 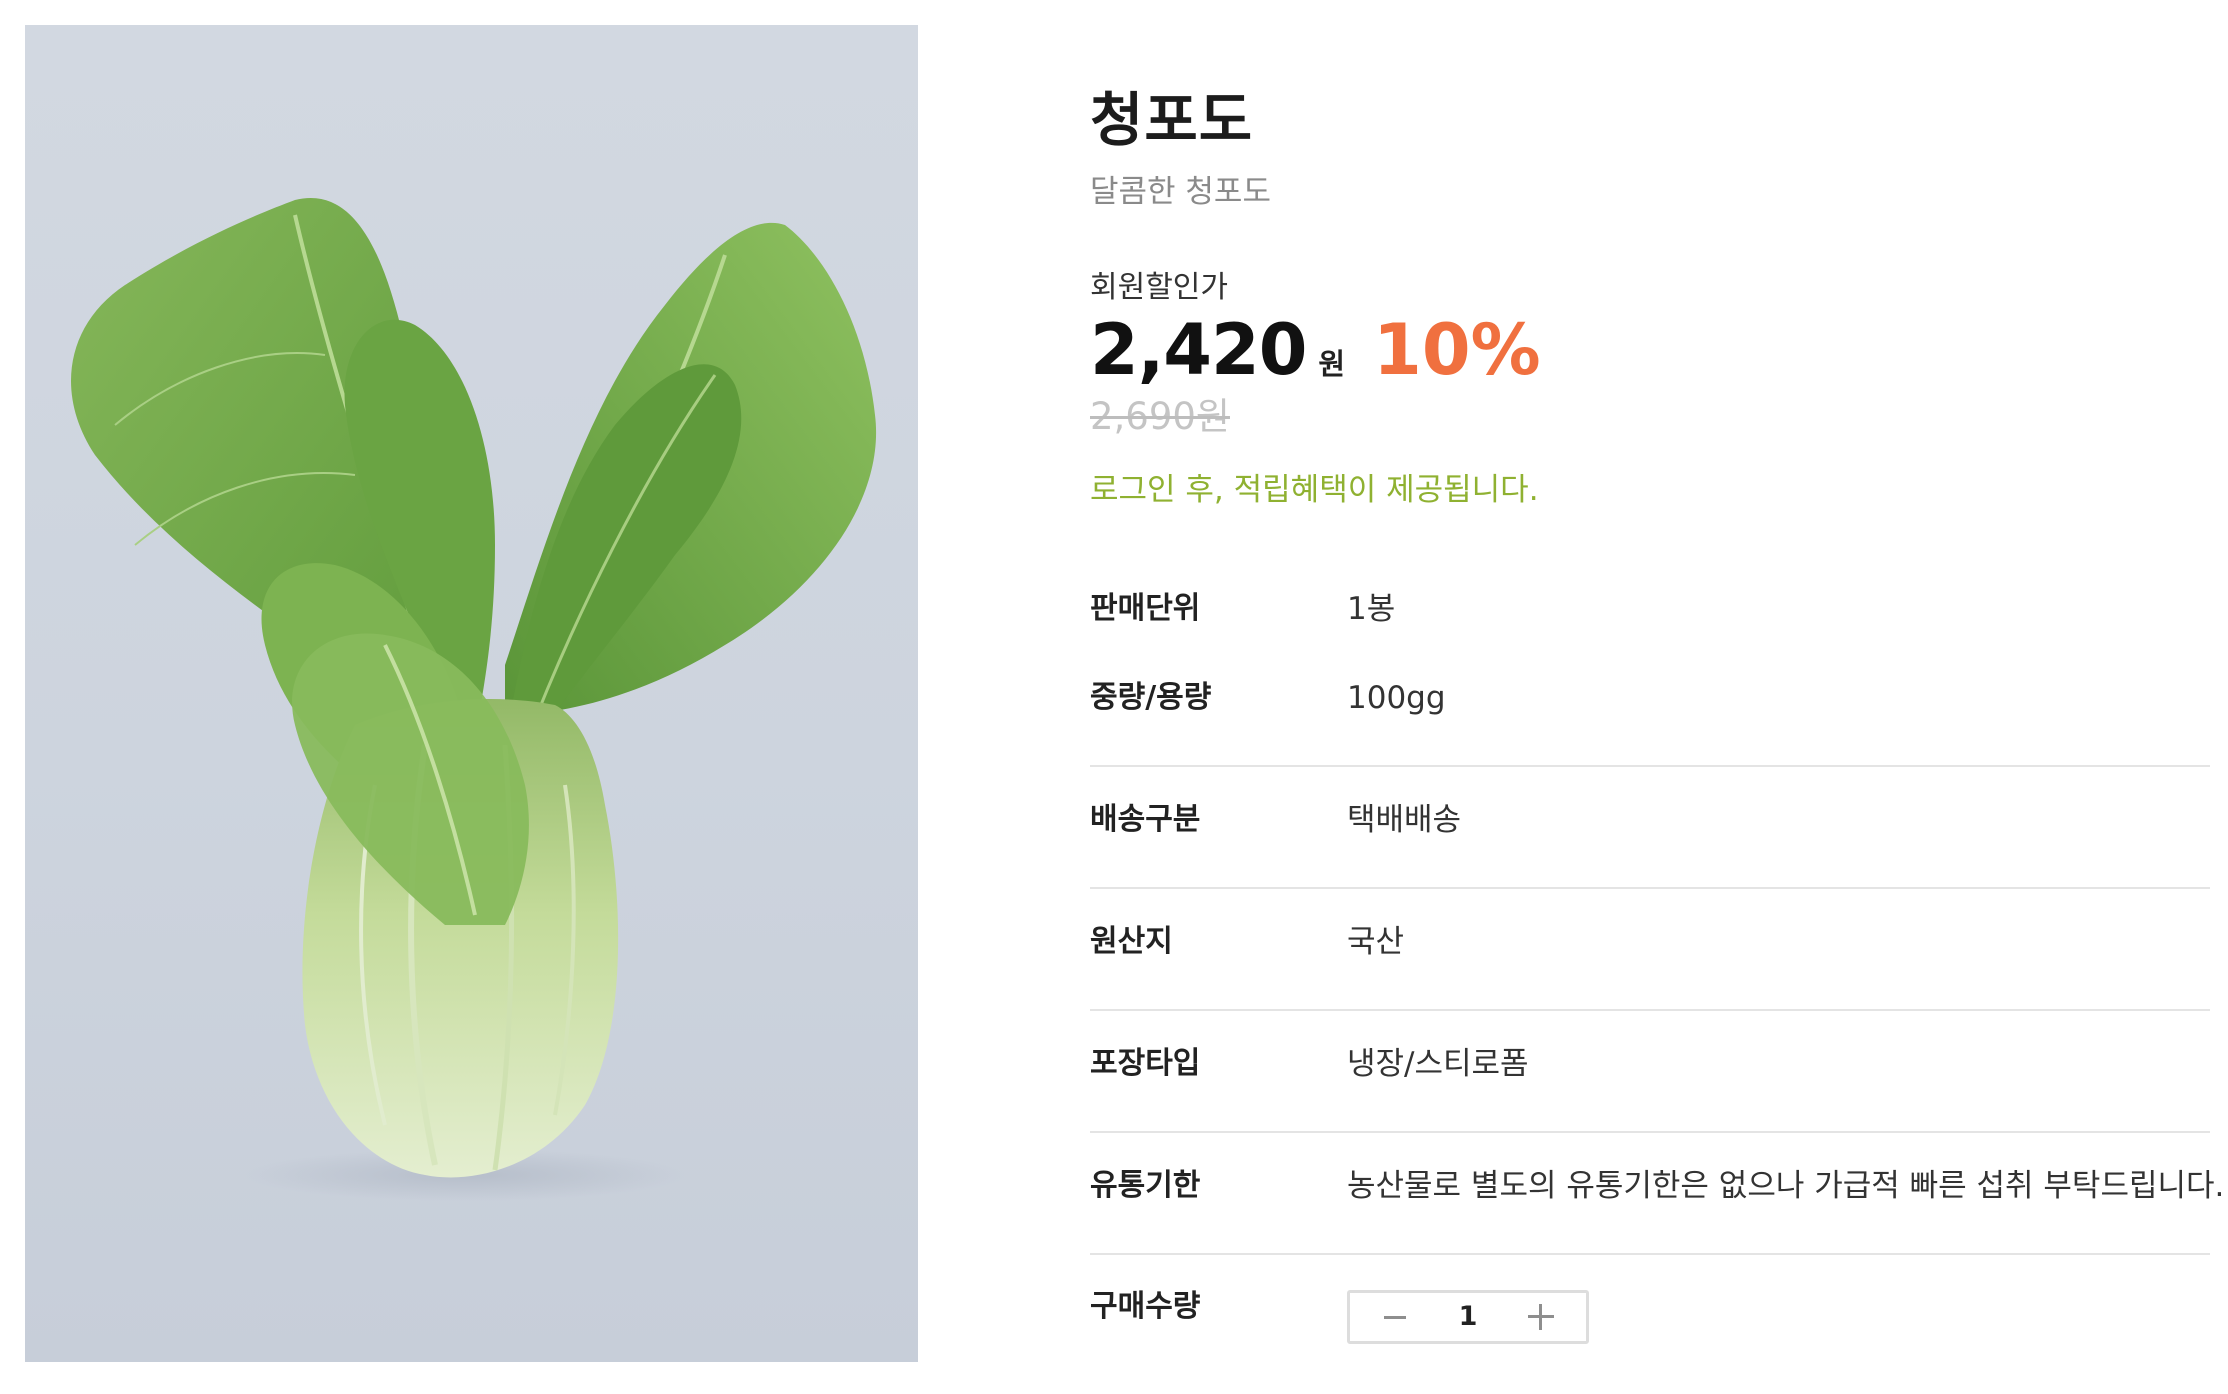 What do you see at coordinates (1145, 608) in the screenshot?
I see `spec-label: 판매단위` at bounding box center [1145, 608].